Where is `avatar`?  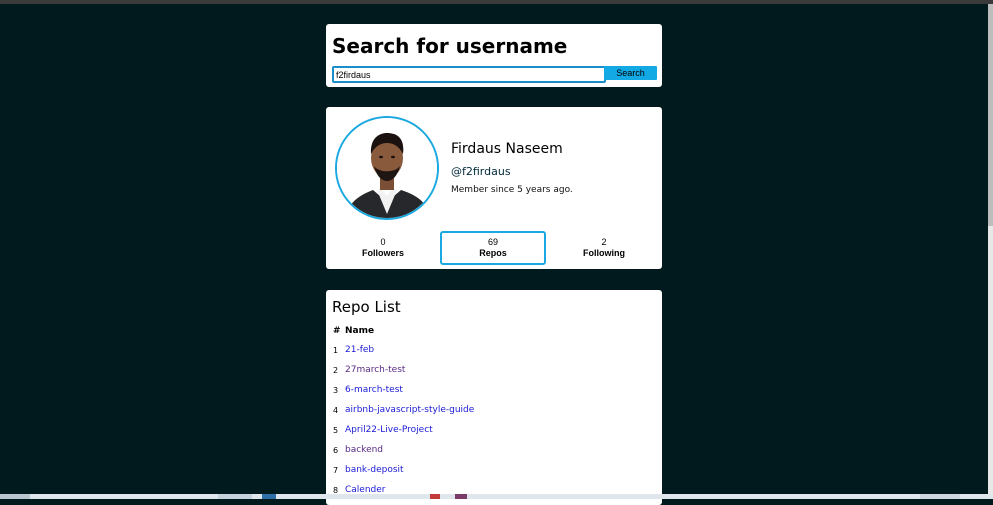
avatar is located at coordinates (387, 168).